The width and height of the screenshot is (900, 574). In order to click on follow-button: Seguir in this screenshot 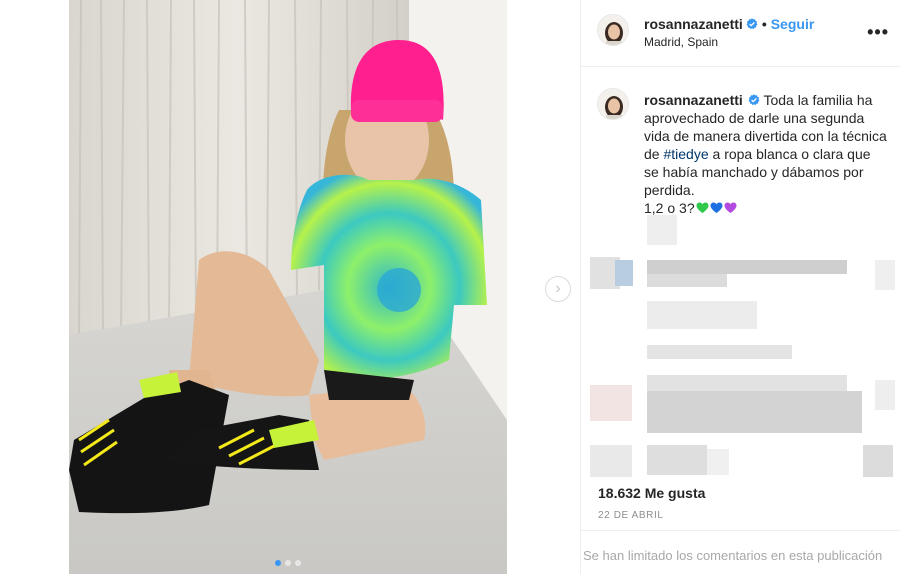, I will do `click(793, 24)`.